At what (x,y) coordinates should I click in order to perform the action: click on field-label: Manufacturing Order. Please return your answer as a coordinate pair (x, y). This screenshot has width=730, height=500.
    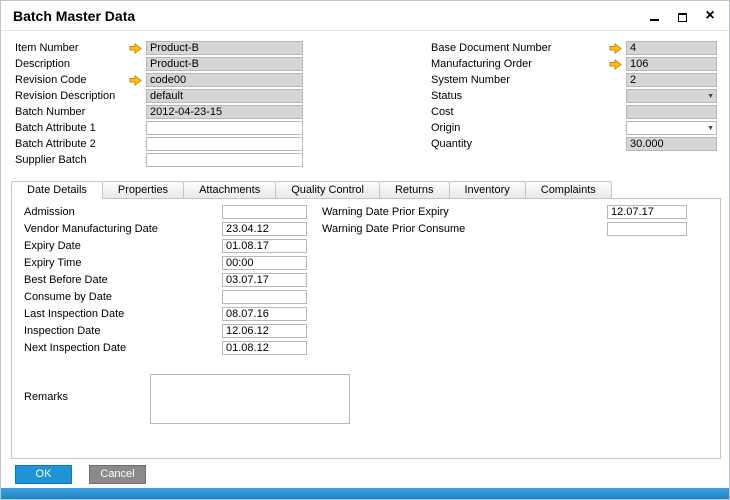
    Looking at the image, I should click on (481, 64).